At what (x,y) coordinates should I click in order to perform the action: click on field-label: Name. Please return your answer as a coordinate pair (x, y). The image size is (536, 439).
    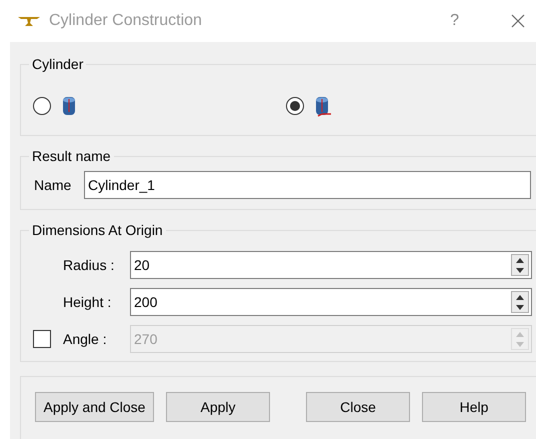
    Looking at the image, I should click on (52, 185).